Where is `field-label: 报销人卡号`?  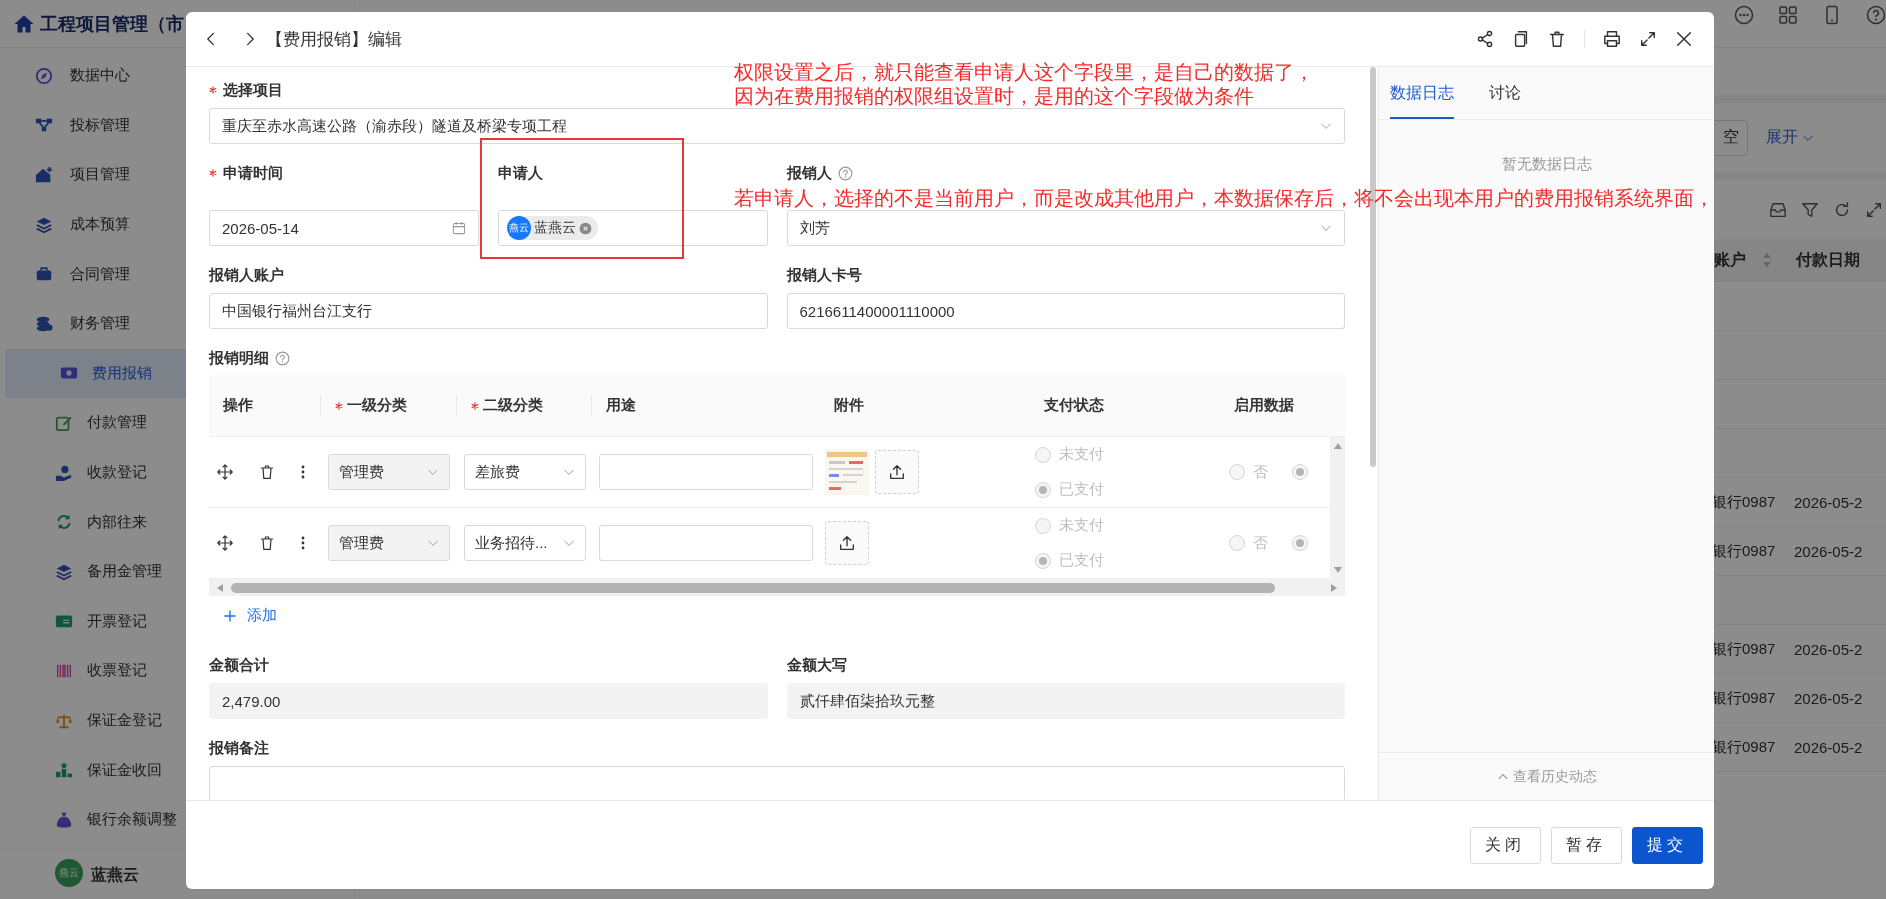
field-label: 报销人卡号 is located at coordinates (824, 275).